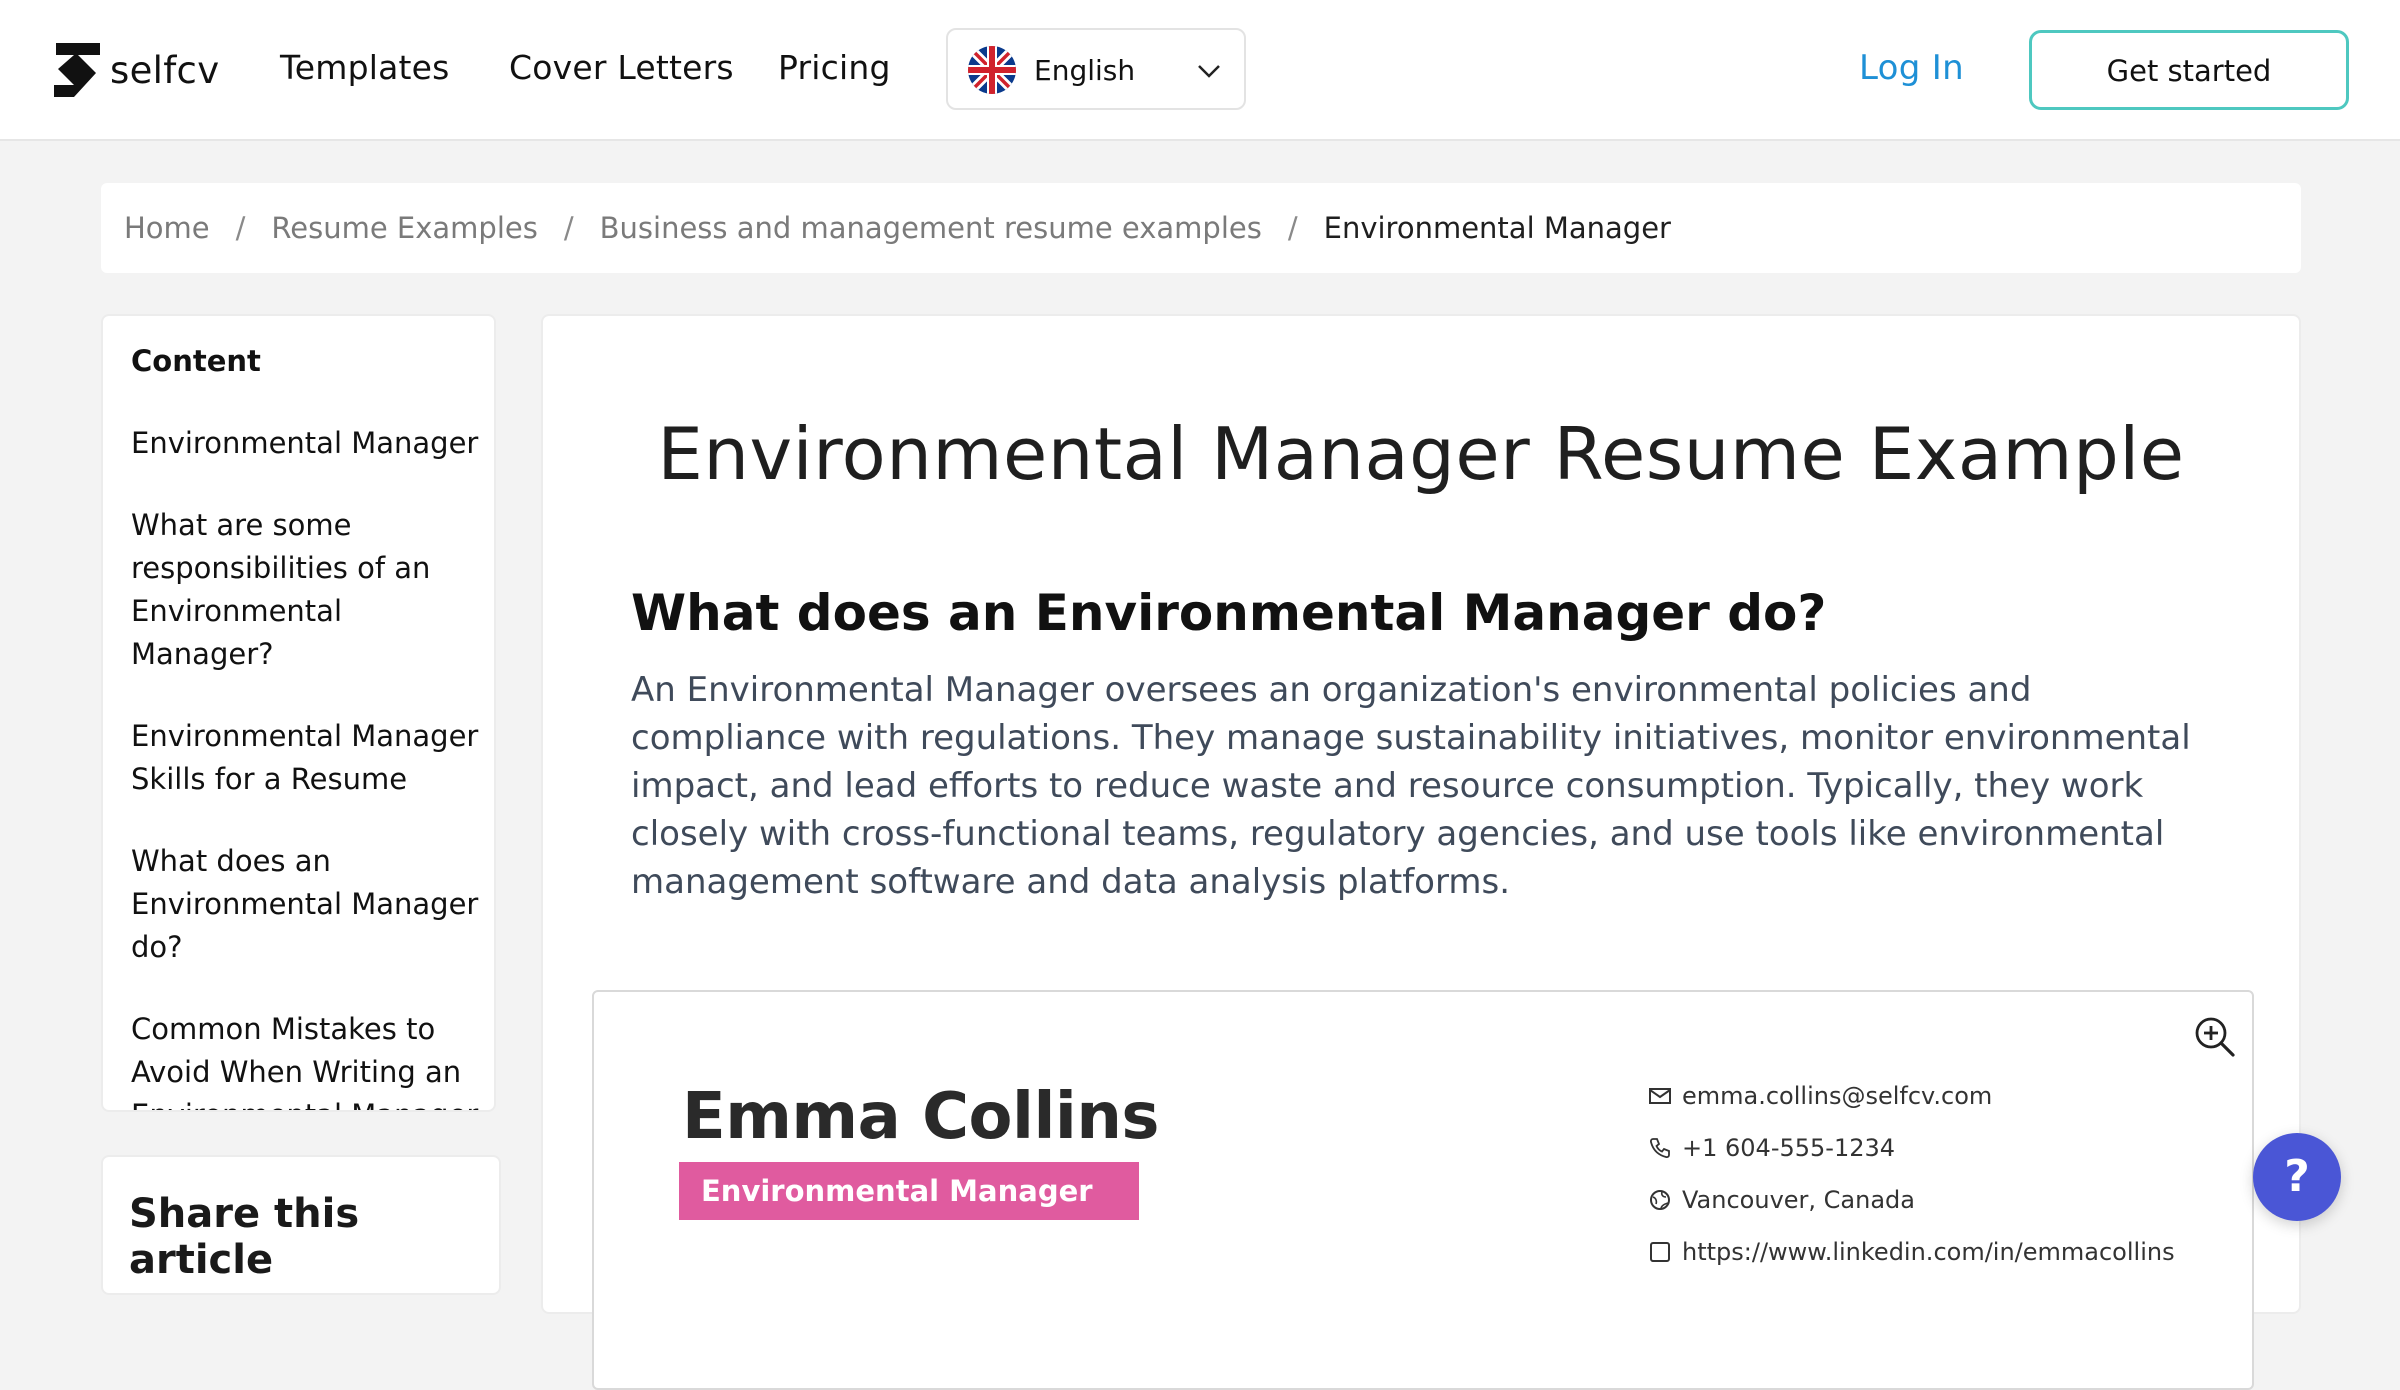  I want to click on share-panel: Share this article, so click(301, 1225).